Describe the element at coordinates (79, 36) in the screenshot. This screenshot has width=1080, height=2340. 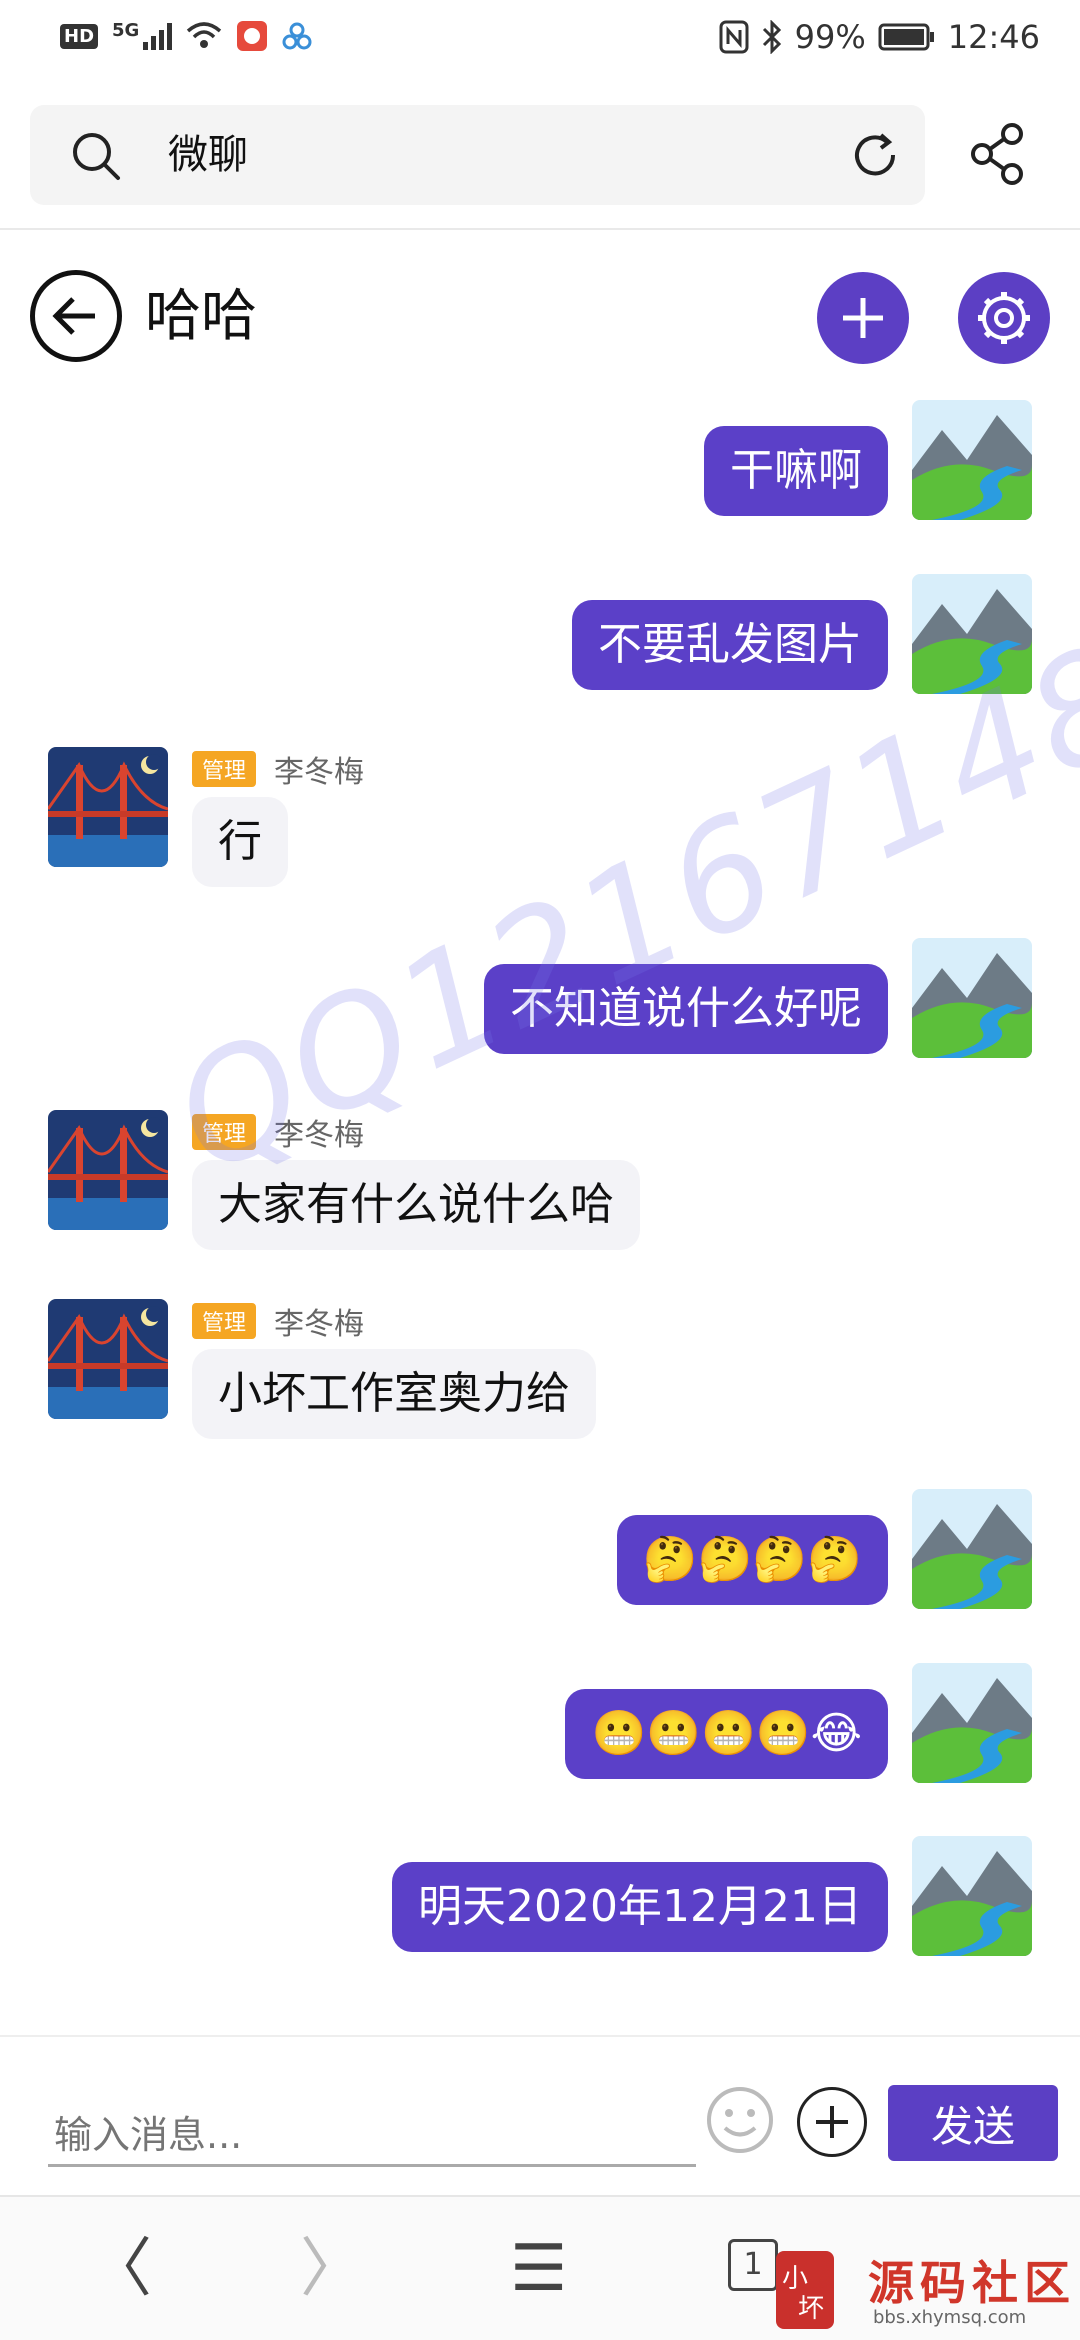
I see `hd-indicator: HD` at that location.